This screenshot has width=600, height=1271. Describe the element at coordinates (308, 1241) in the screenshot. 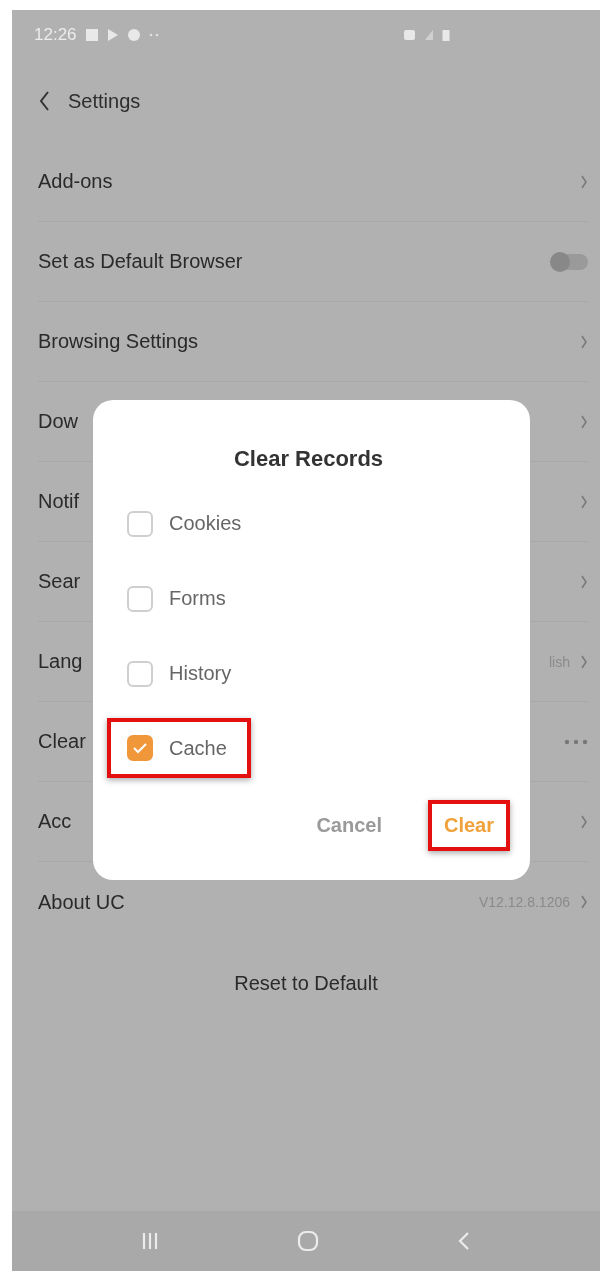

I see `home-icon` at that location.